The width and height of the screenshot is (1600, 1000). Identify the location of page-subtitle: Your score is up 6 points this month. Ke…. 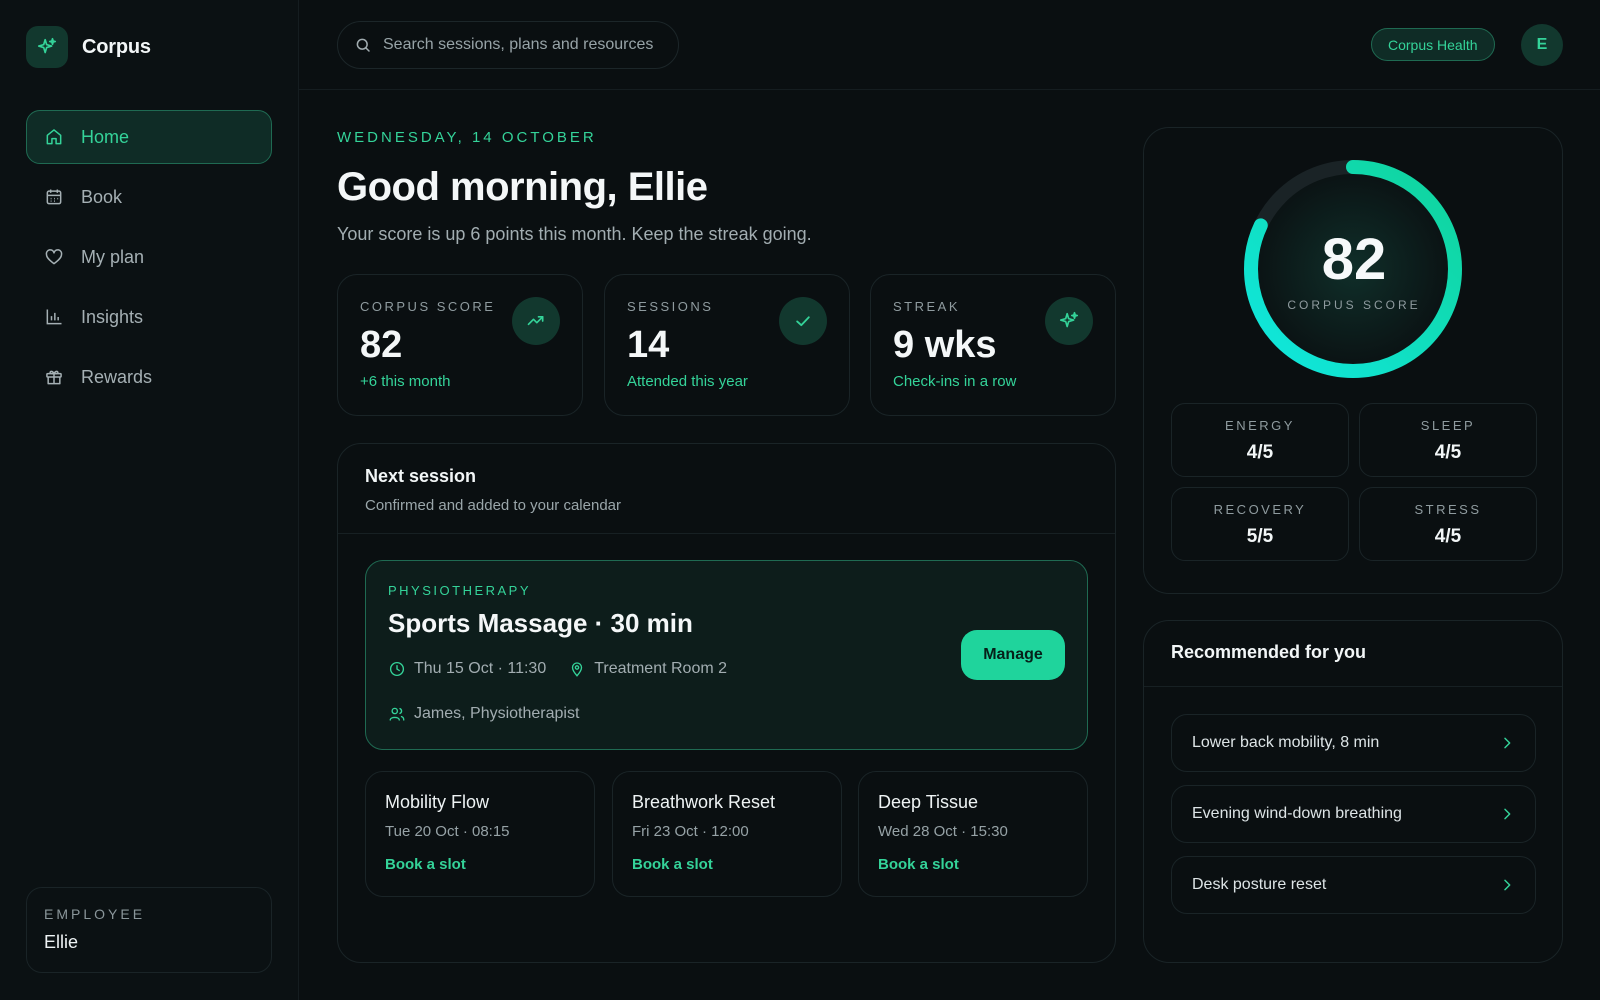
(574, 234).